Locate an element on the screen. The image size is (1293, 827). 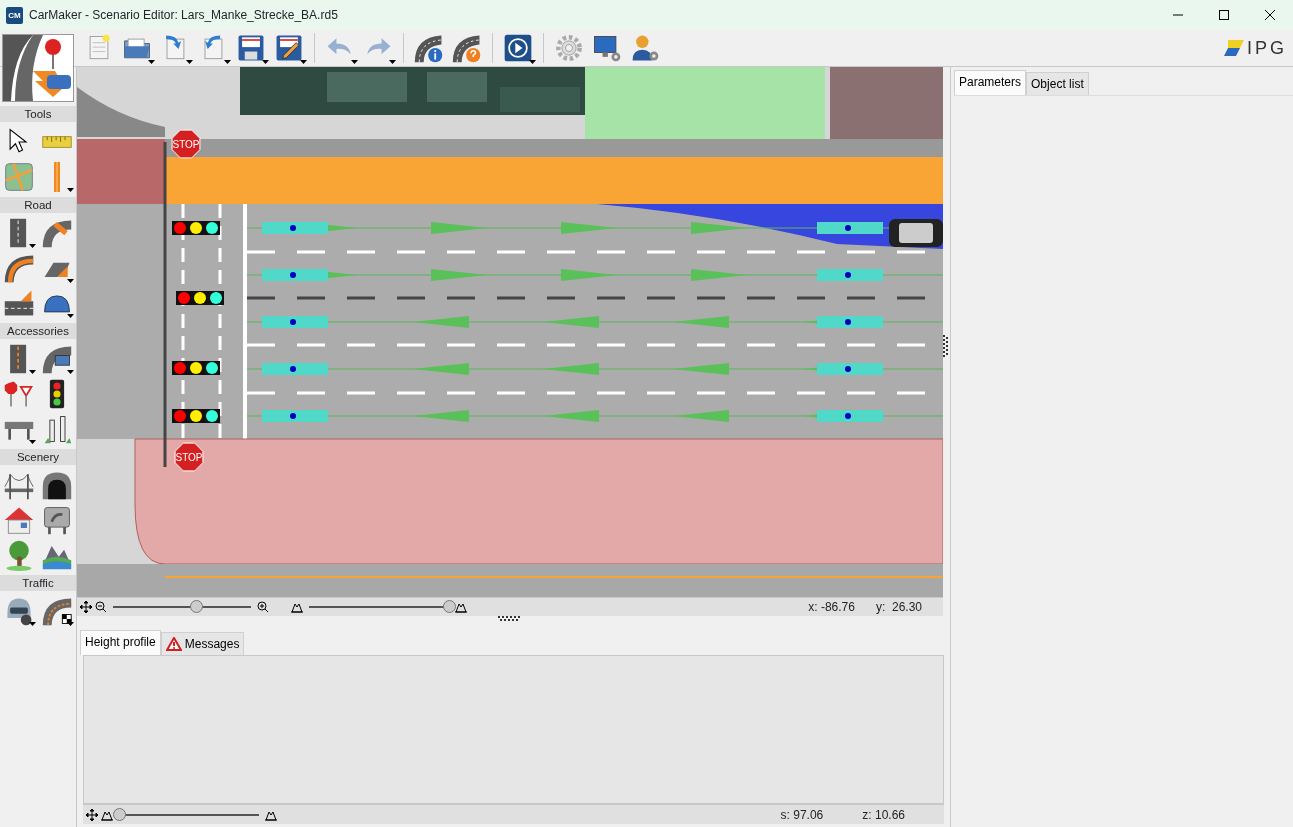
scenario-editor-icon is located at coordinates (38, 68).